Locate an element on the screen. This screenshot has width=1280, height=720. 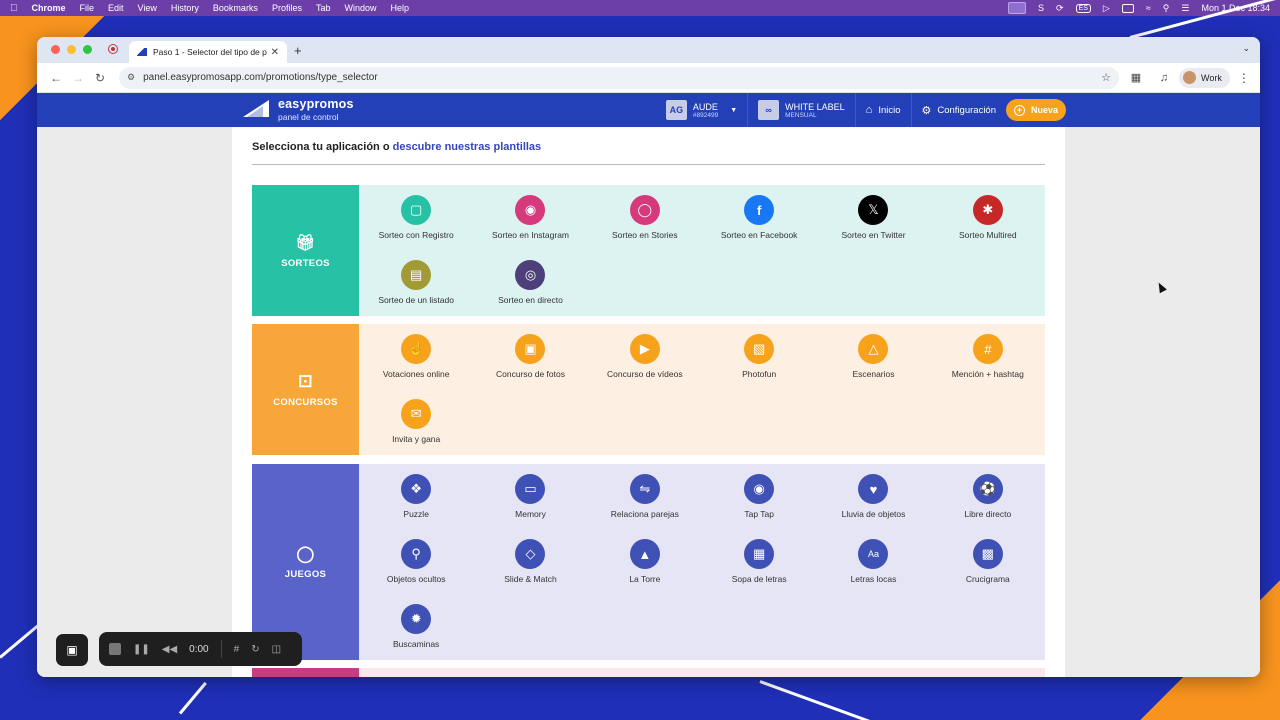
app-label: Sorteo de un listado is located at coordinates (416, 300).